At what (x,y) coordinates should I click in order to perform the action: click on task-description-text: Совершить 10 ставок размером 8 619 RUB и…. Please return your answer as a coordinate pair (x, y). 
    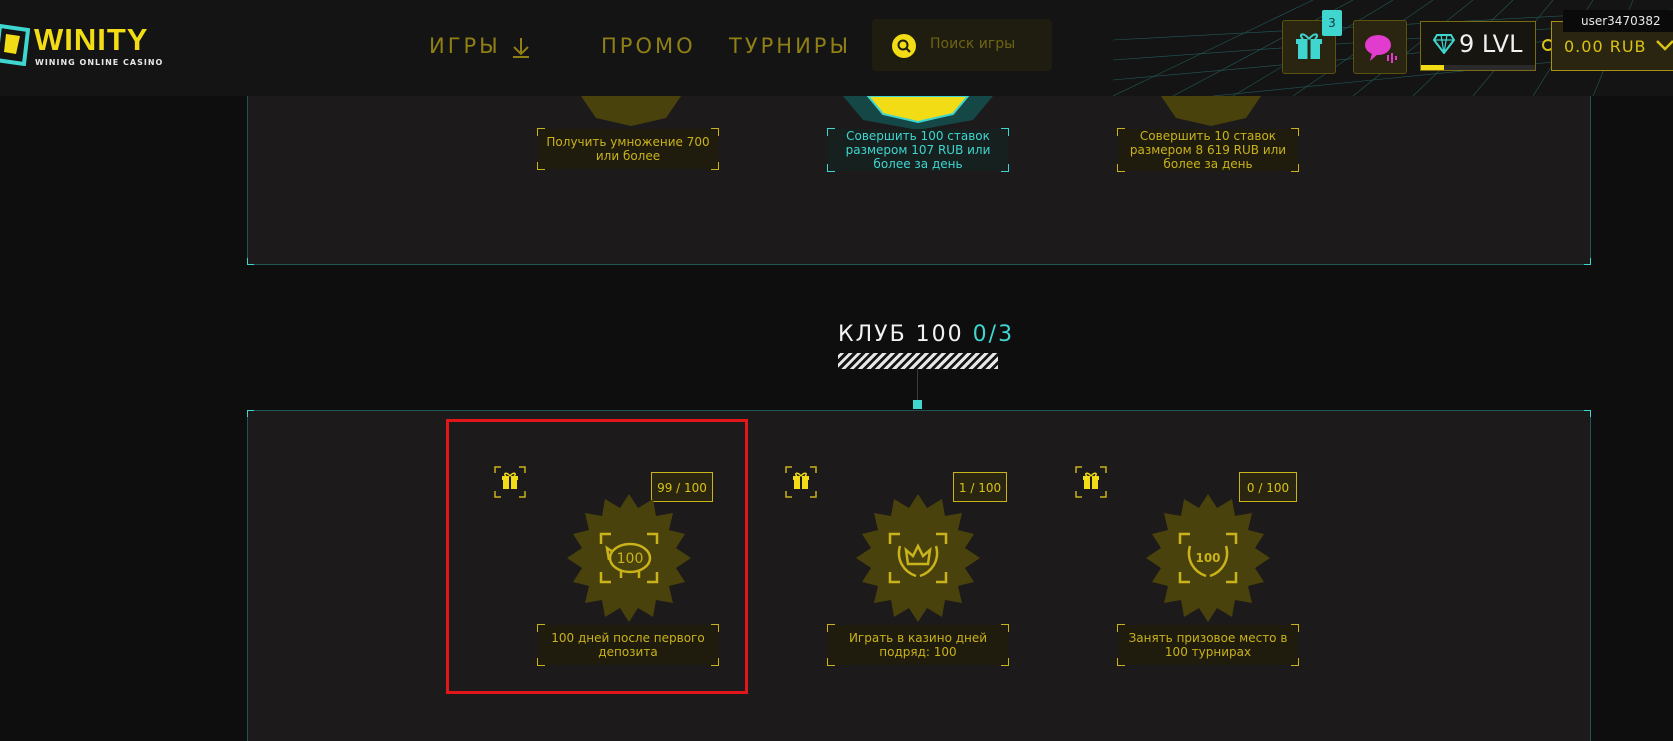
    Looking at the image, I should click on (1208, 150).